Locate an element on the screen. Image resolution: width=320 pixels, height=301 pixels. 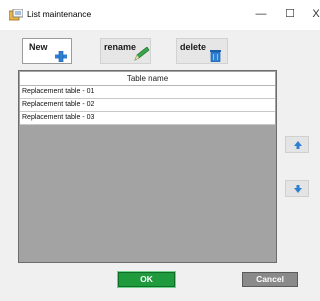
cancel-button: Cancel is located at coordinates (270, 279).